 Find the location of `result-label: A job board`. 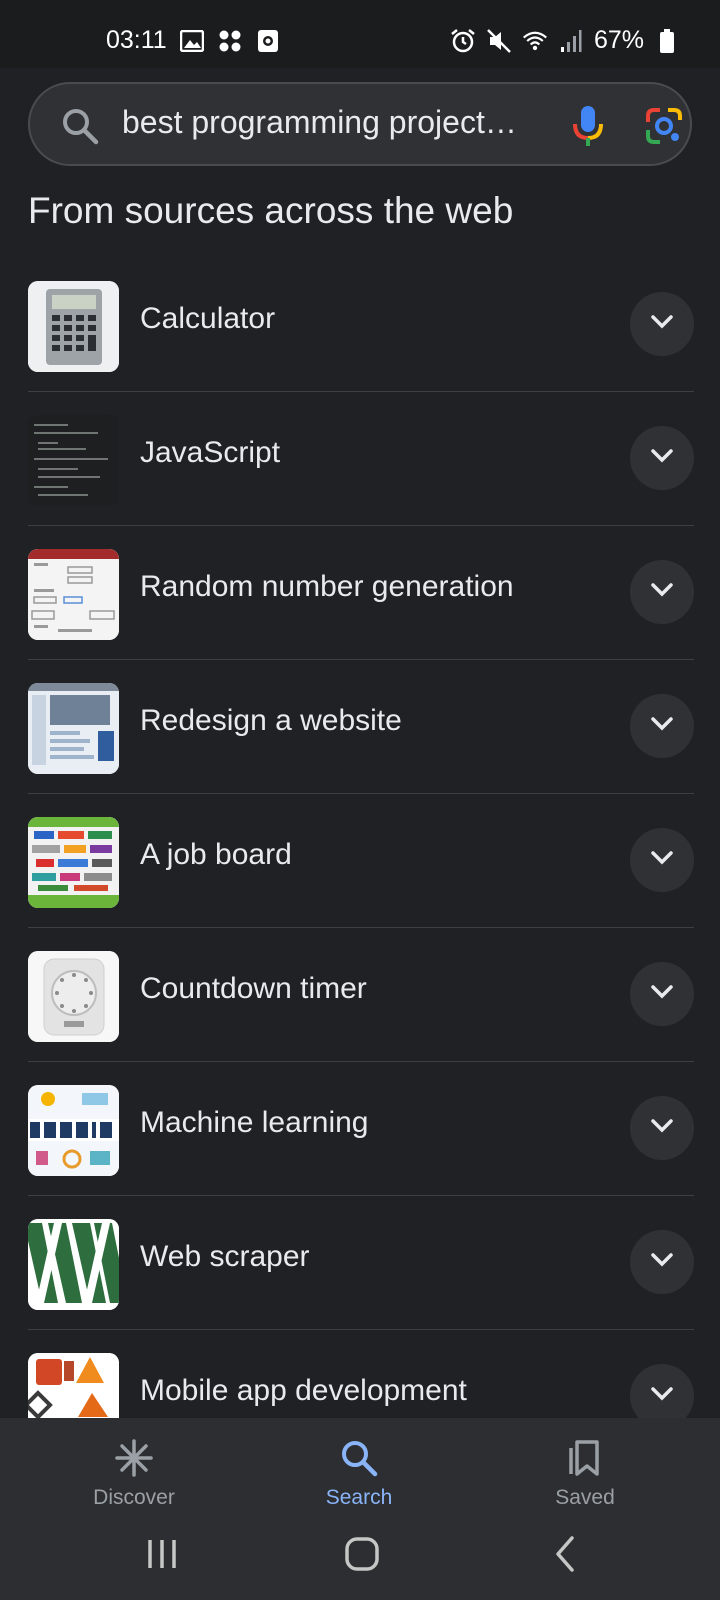

result-label: A job board is located at coordinates (216, 854).